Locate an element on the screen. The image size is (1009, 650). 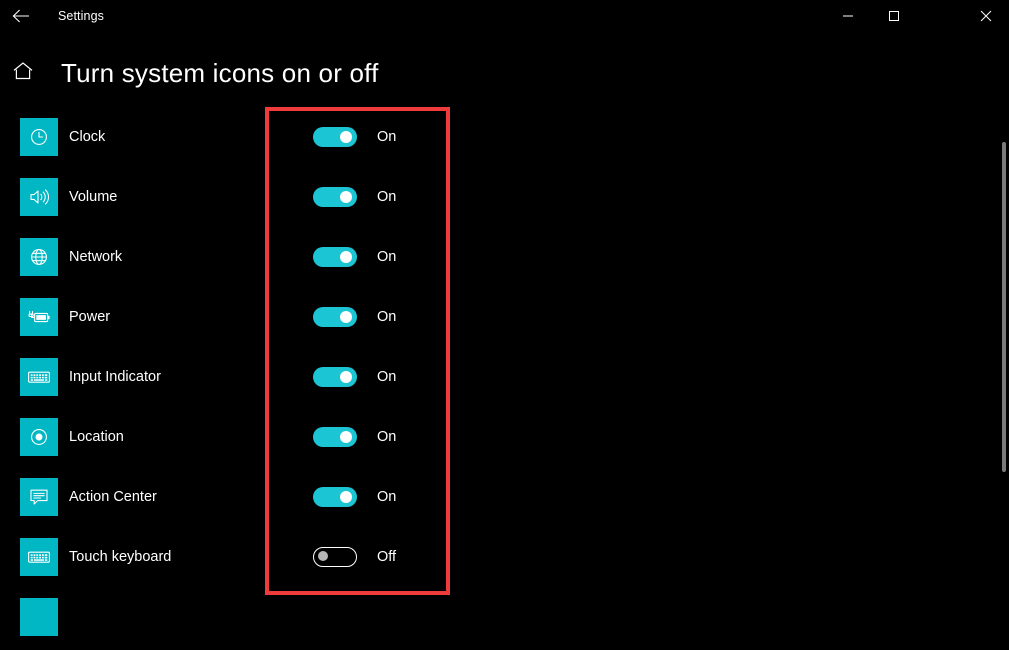
action-center-icon is located at coordinates (39, 497).